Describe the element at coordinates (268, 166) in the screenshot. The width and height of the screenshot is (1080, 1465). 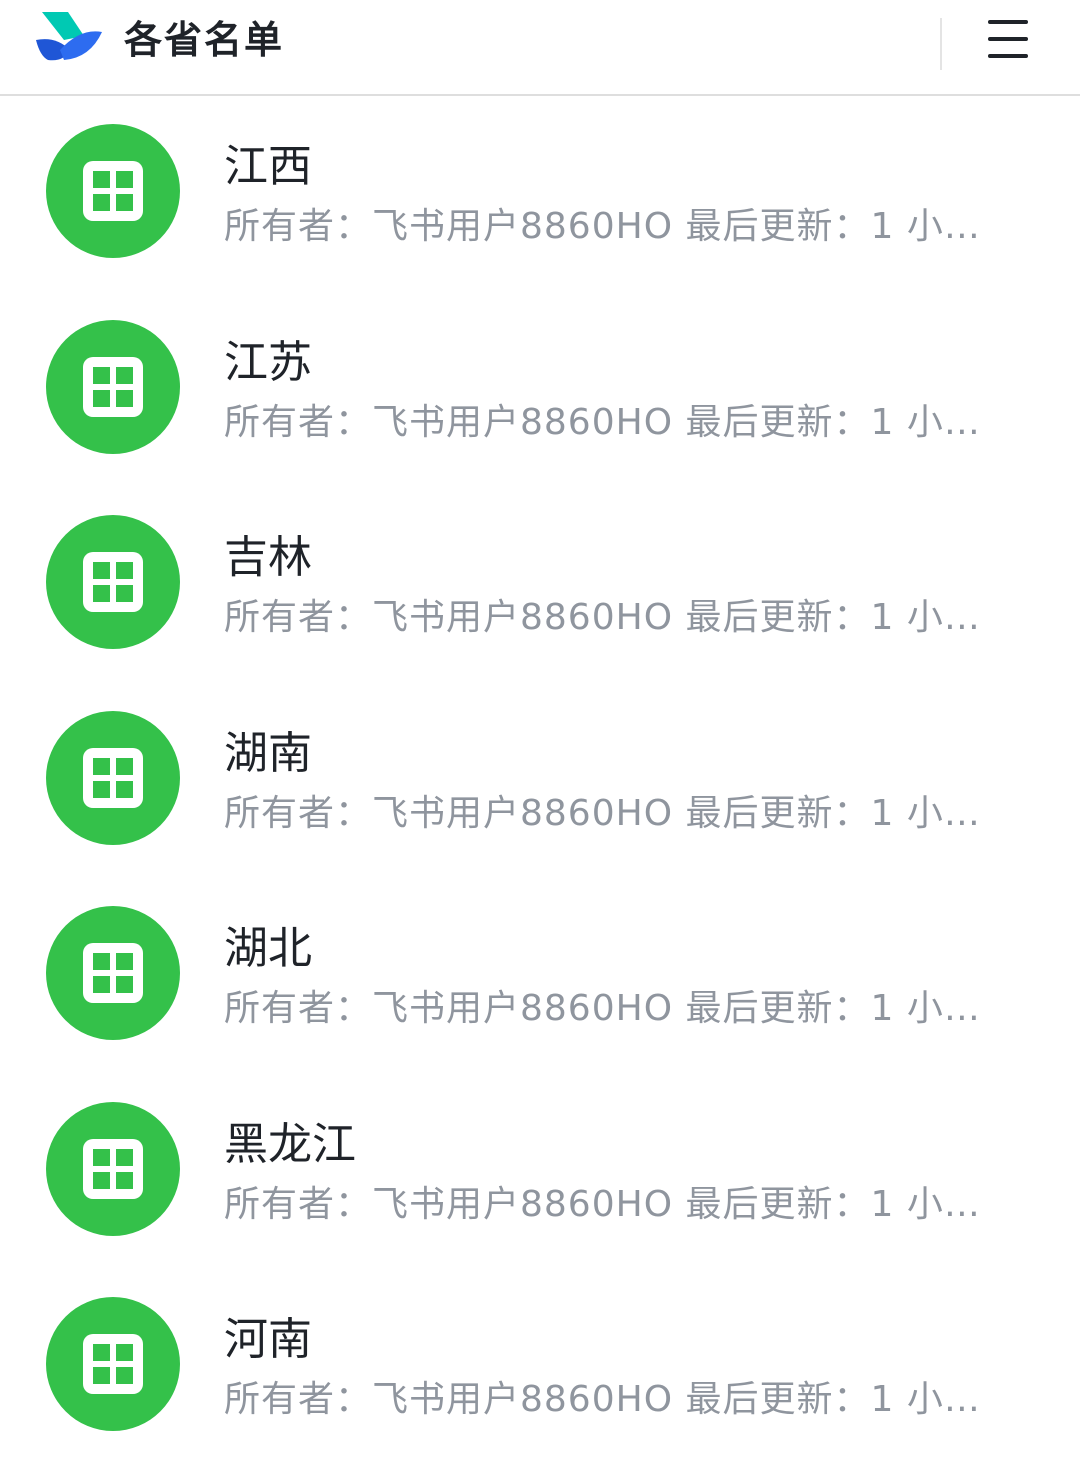
I see `item-title: 江西` at that location.